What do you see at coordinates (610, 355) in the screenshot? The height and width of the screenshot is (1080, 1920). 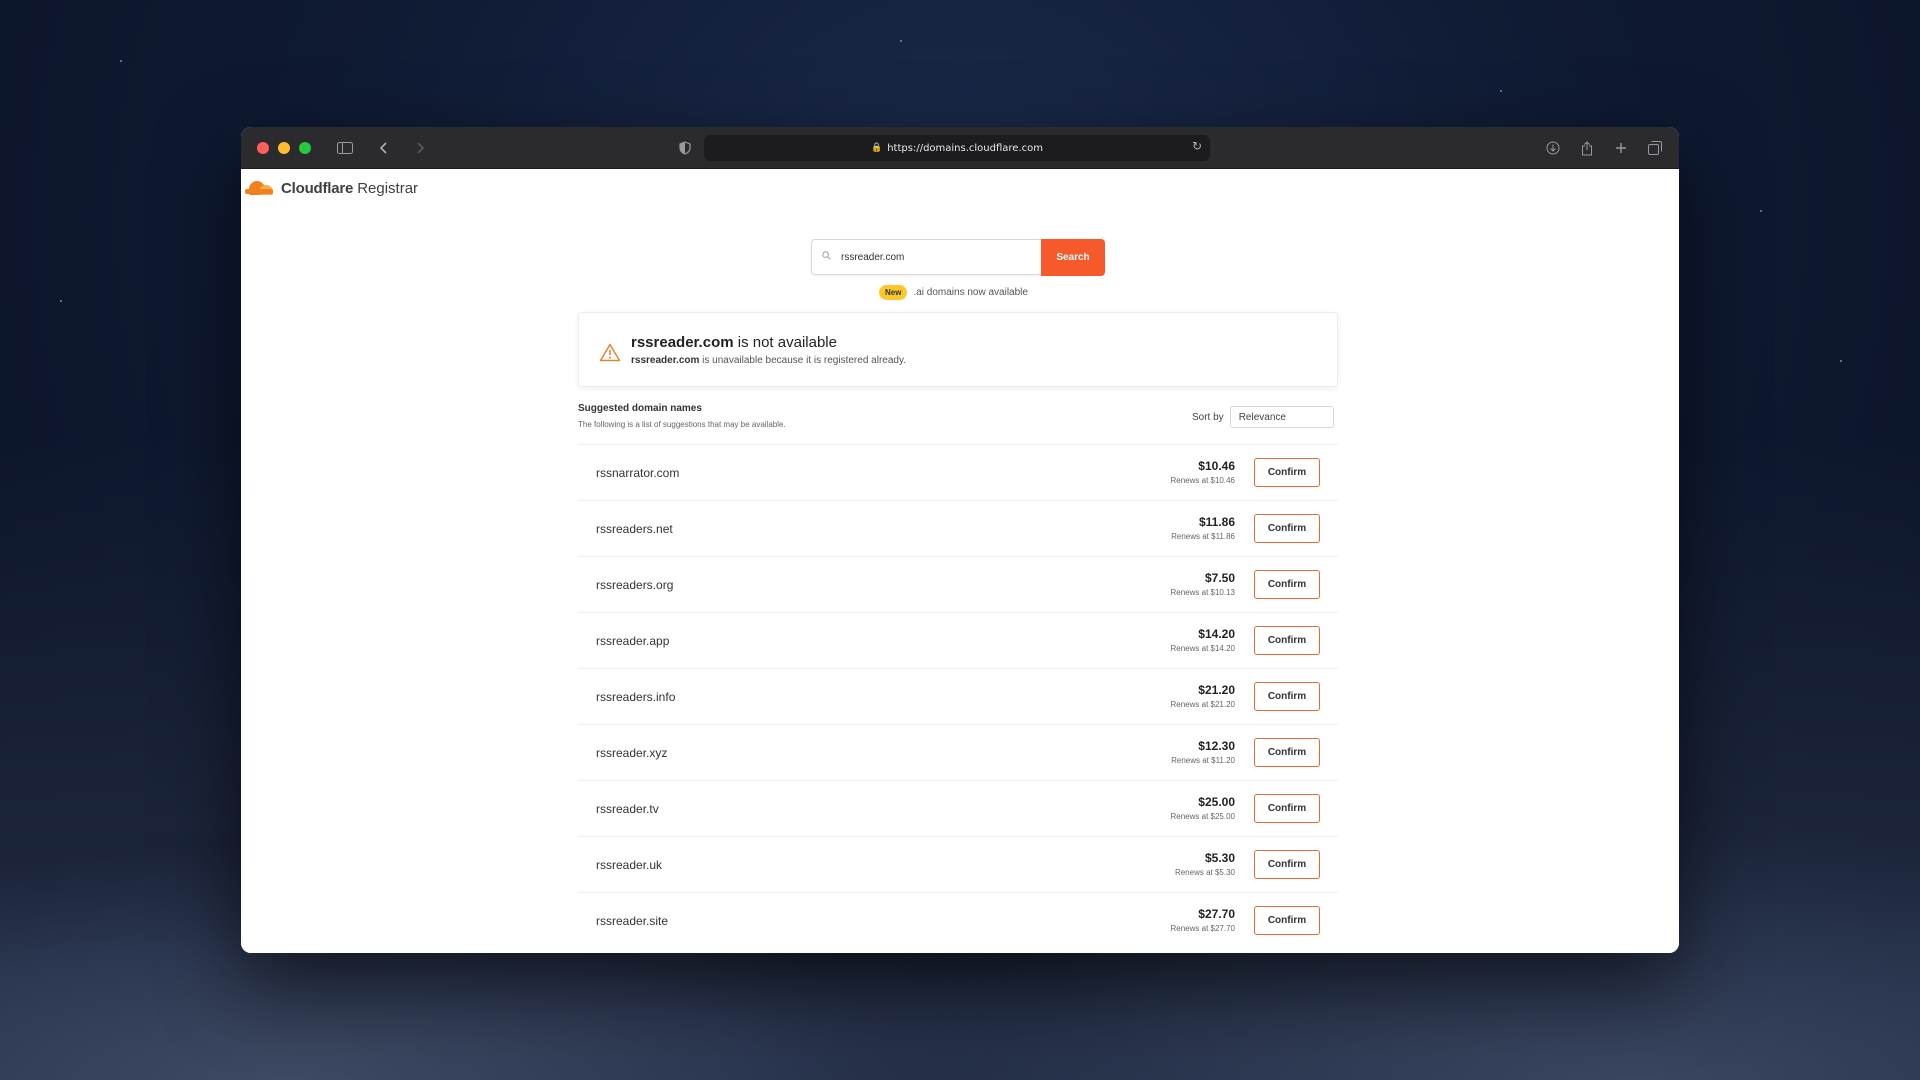 I see `warning-icon` at bounding box center [610, 355].